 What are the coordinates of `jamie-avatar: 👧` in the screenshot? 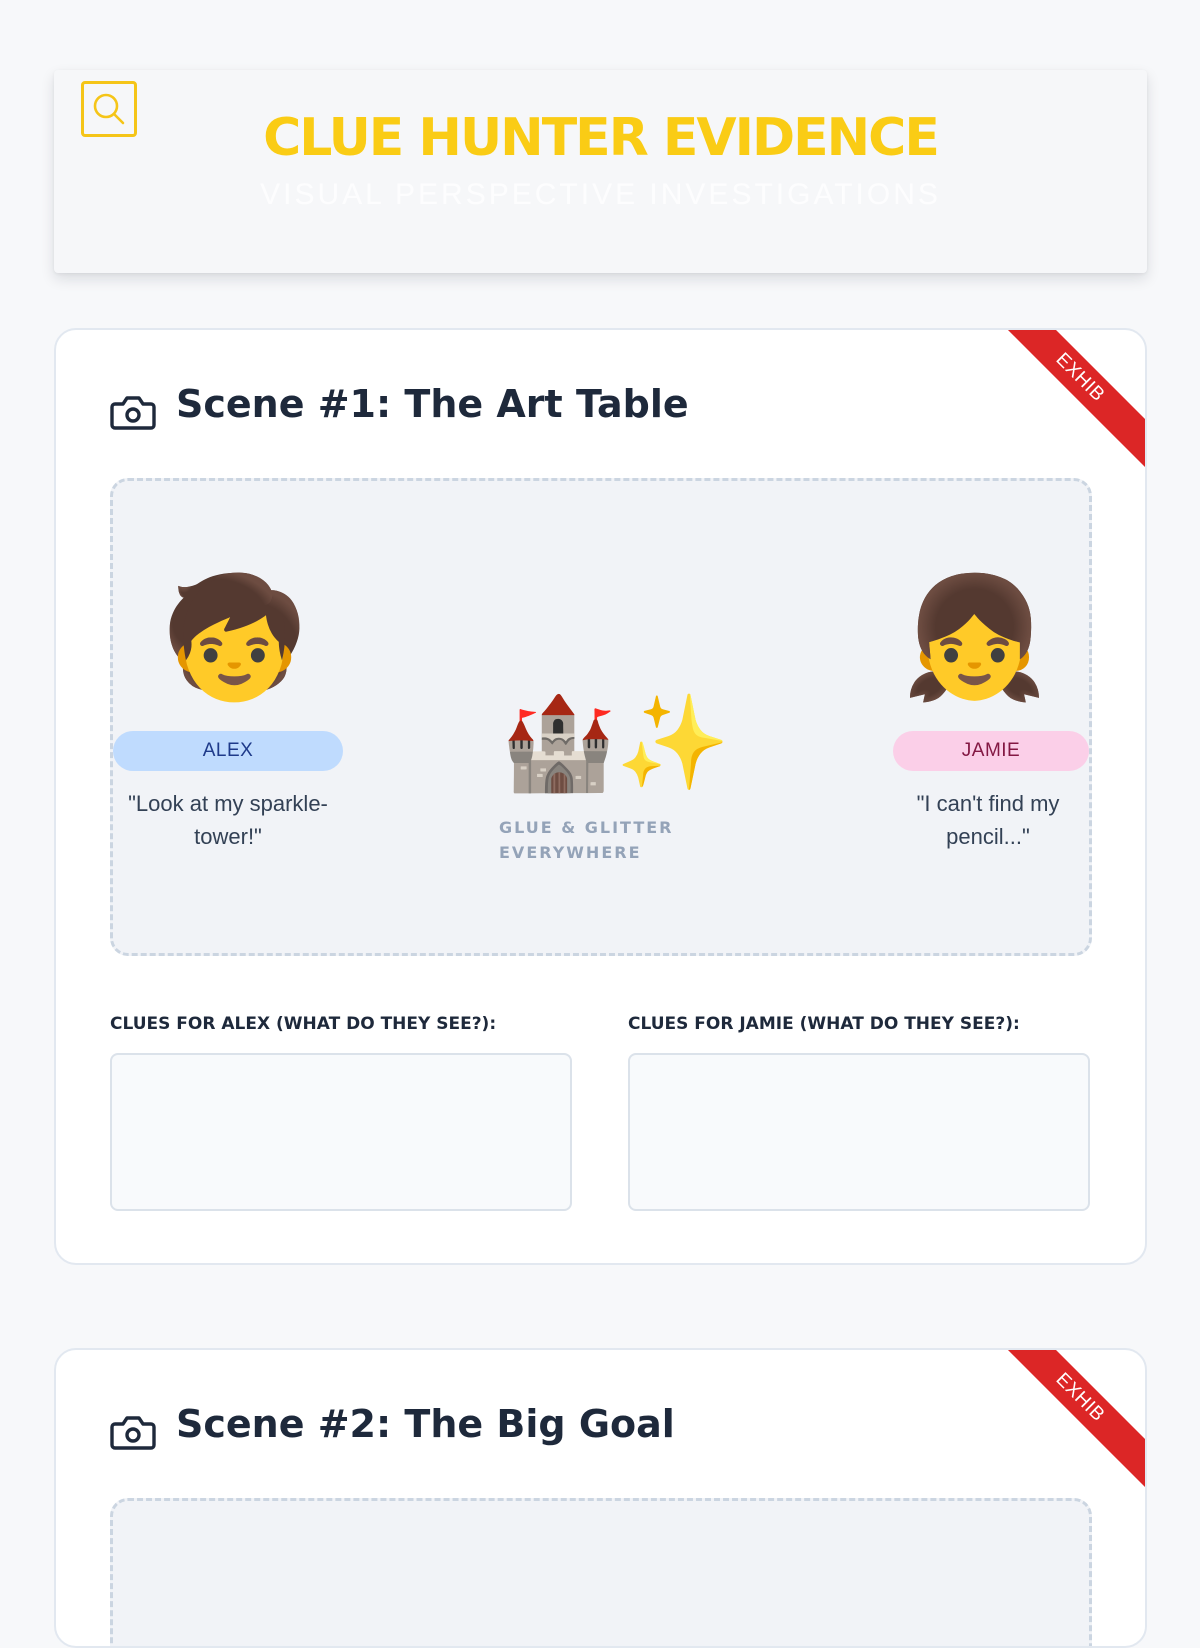 It's located at (974, 637).